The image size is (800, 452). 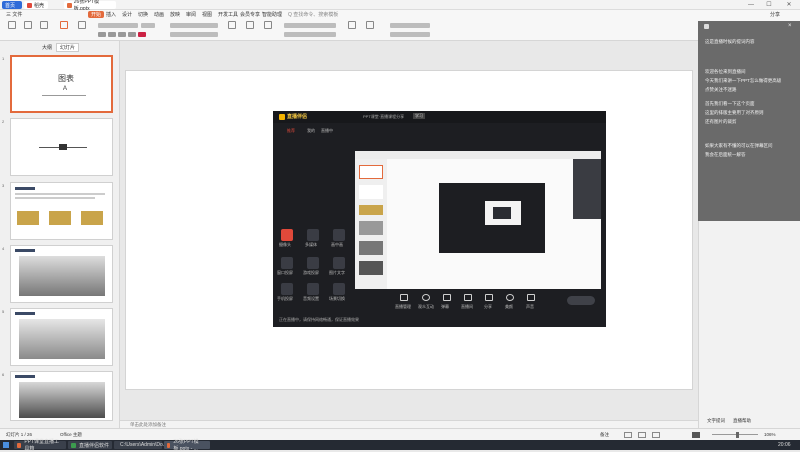 I want to click on image-text-button, so click(x=339, y=263).